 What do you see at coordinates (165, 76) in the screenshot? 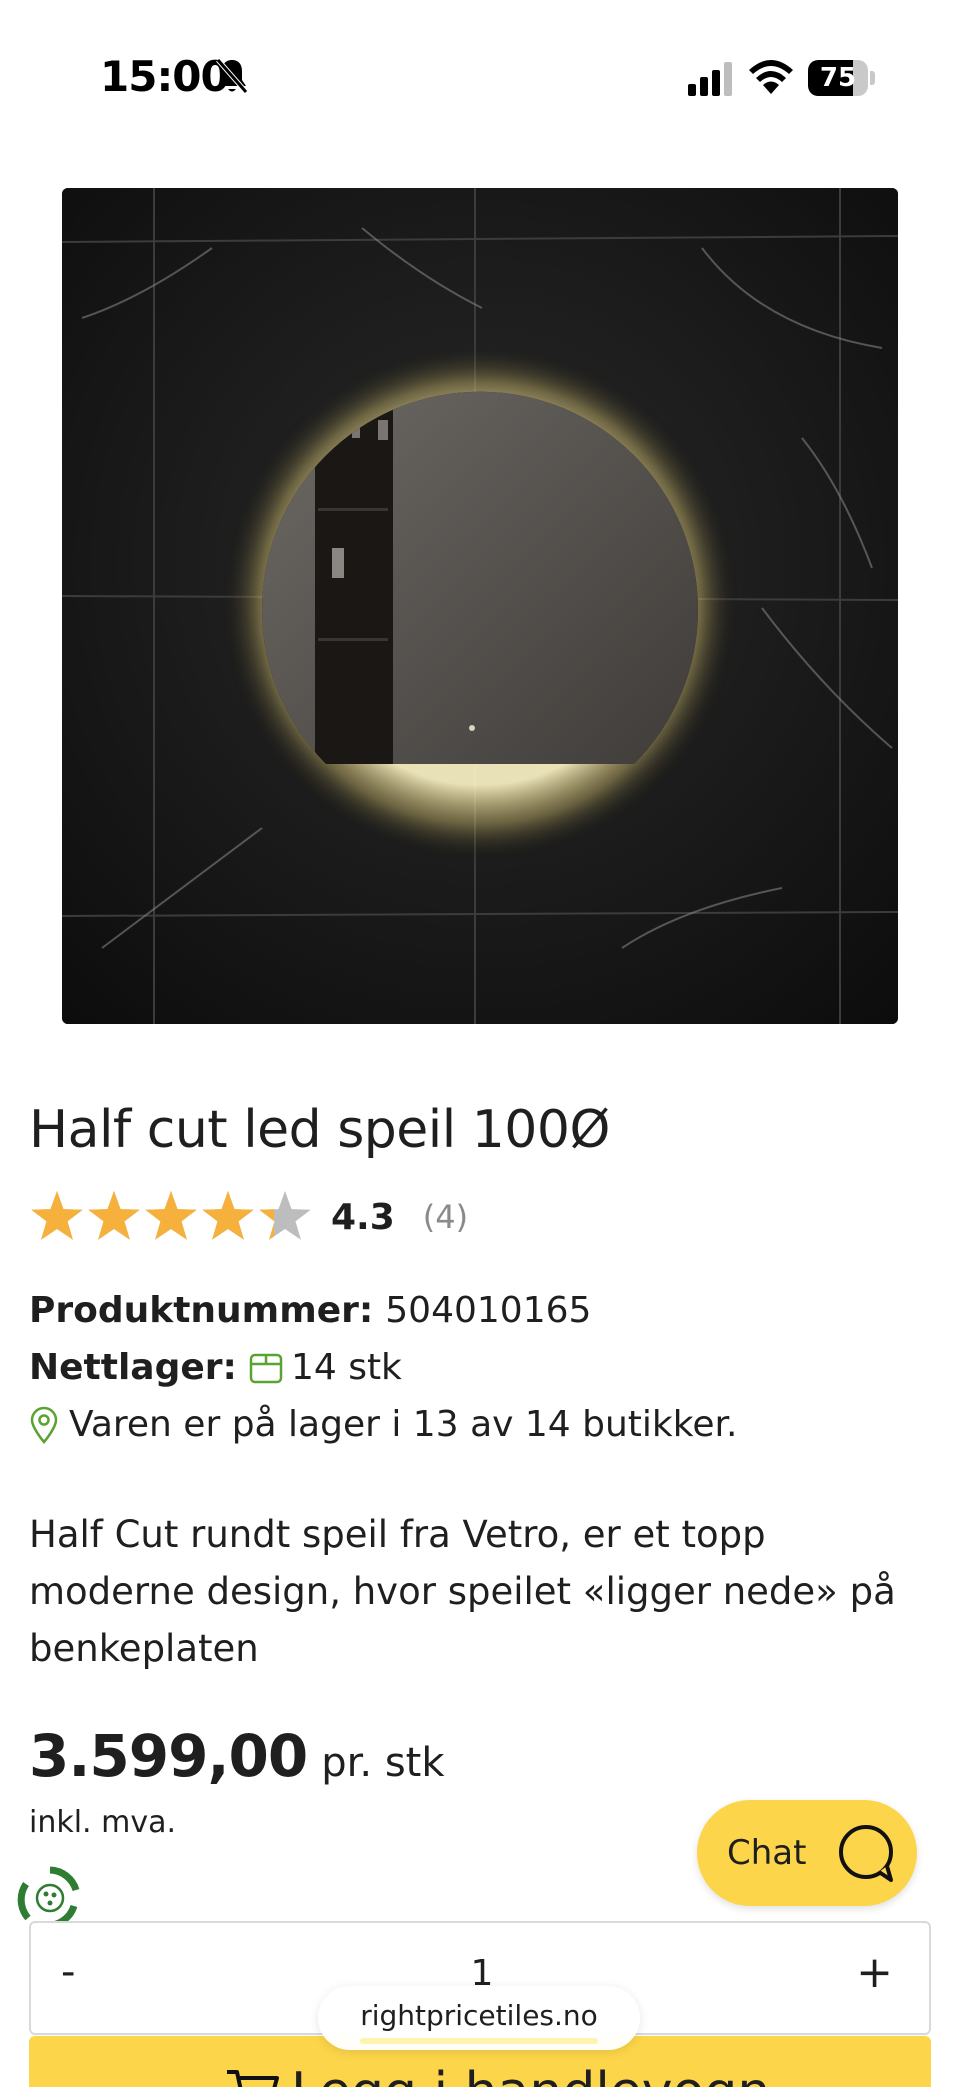
I see `status-time: 15:00` at bounding box center [165, 76].